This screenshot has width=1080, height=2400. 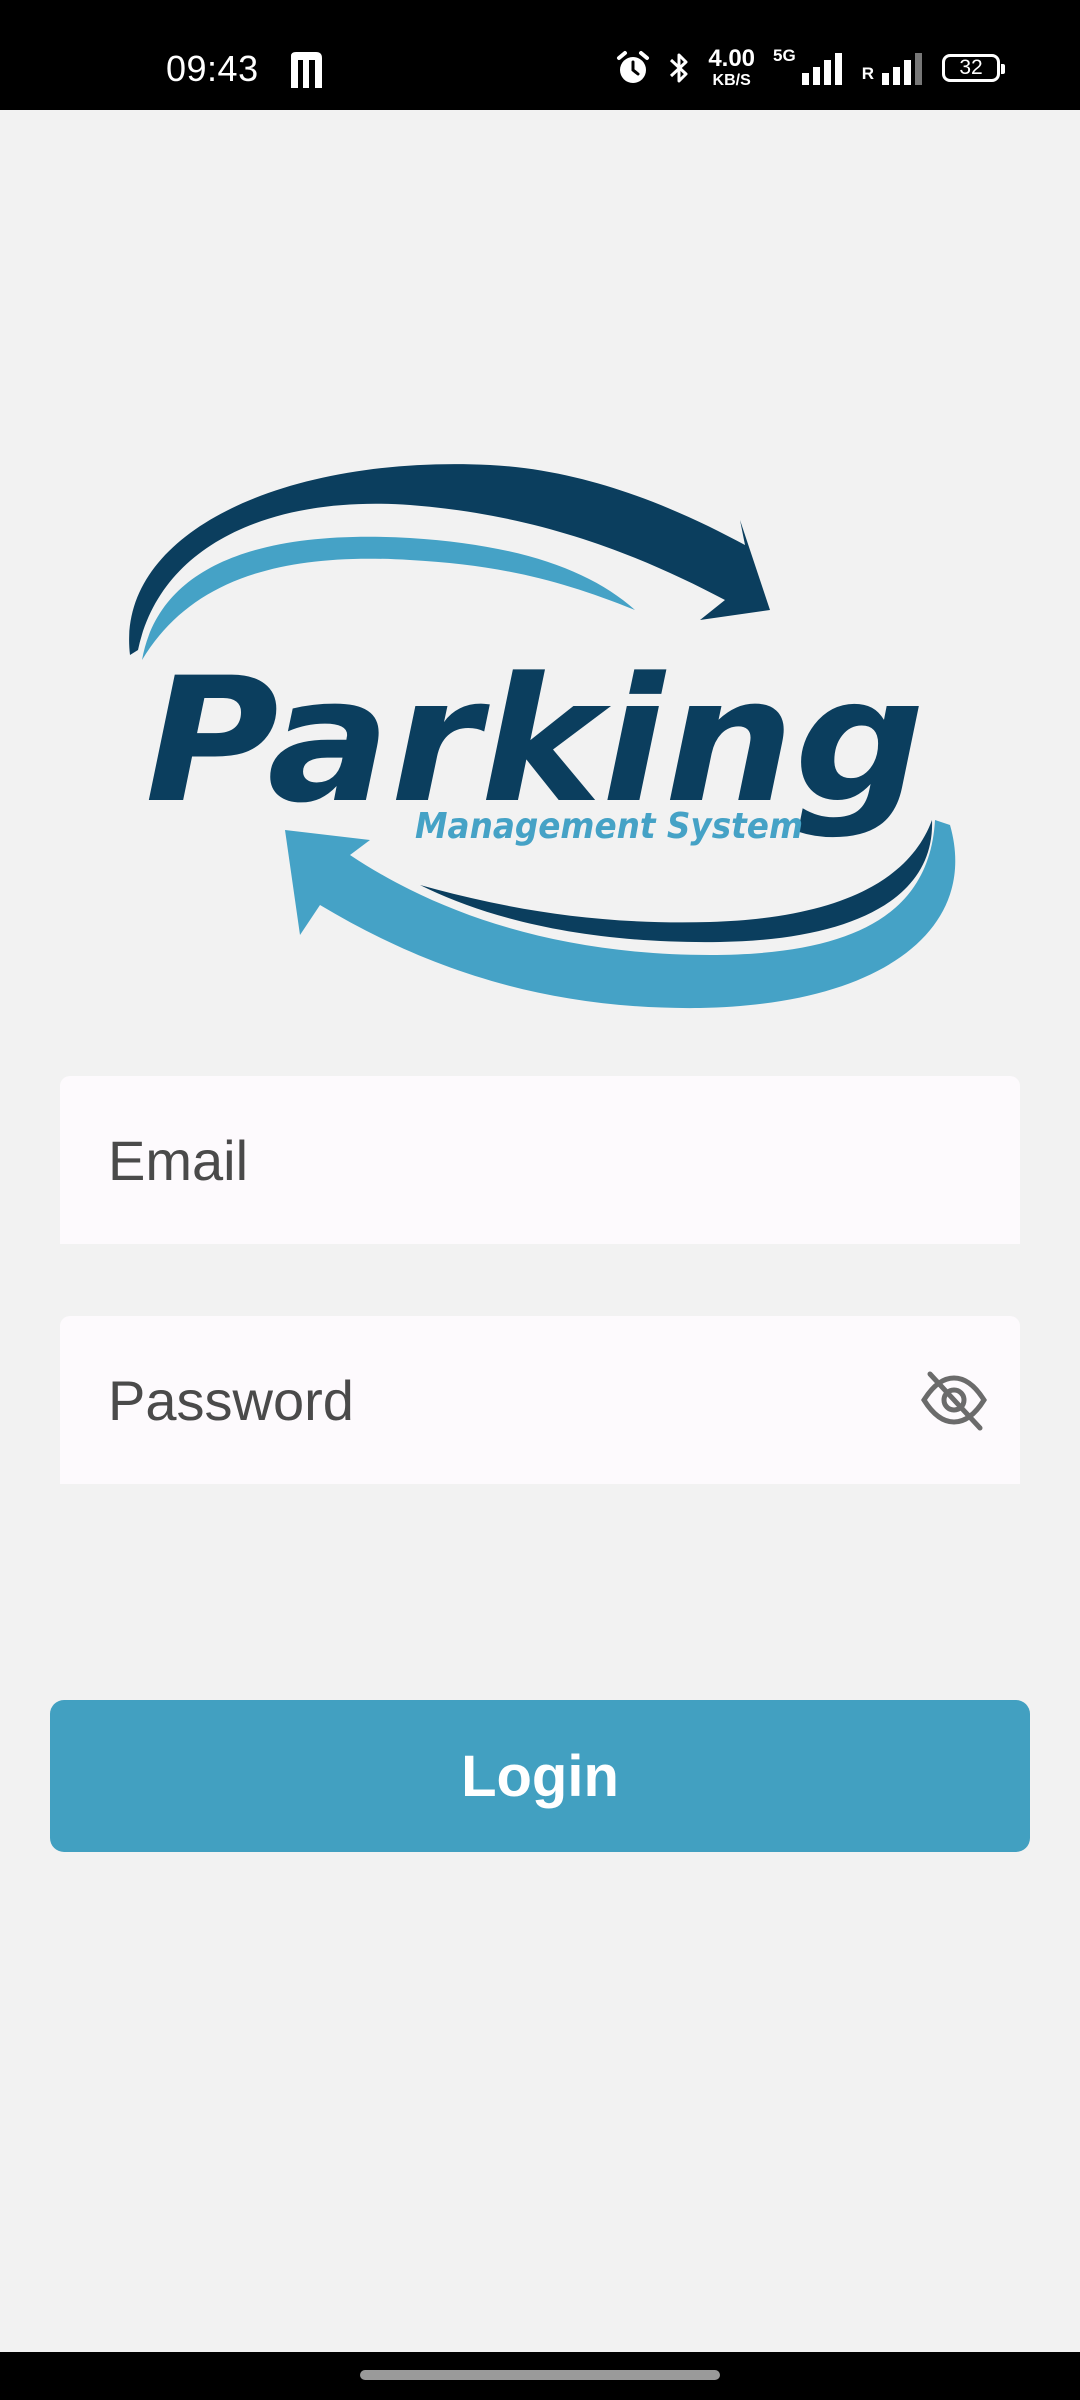 I want to click on m-logo-icon, so click(x=306, y=70).